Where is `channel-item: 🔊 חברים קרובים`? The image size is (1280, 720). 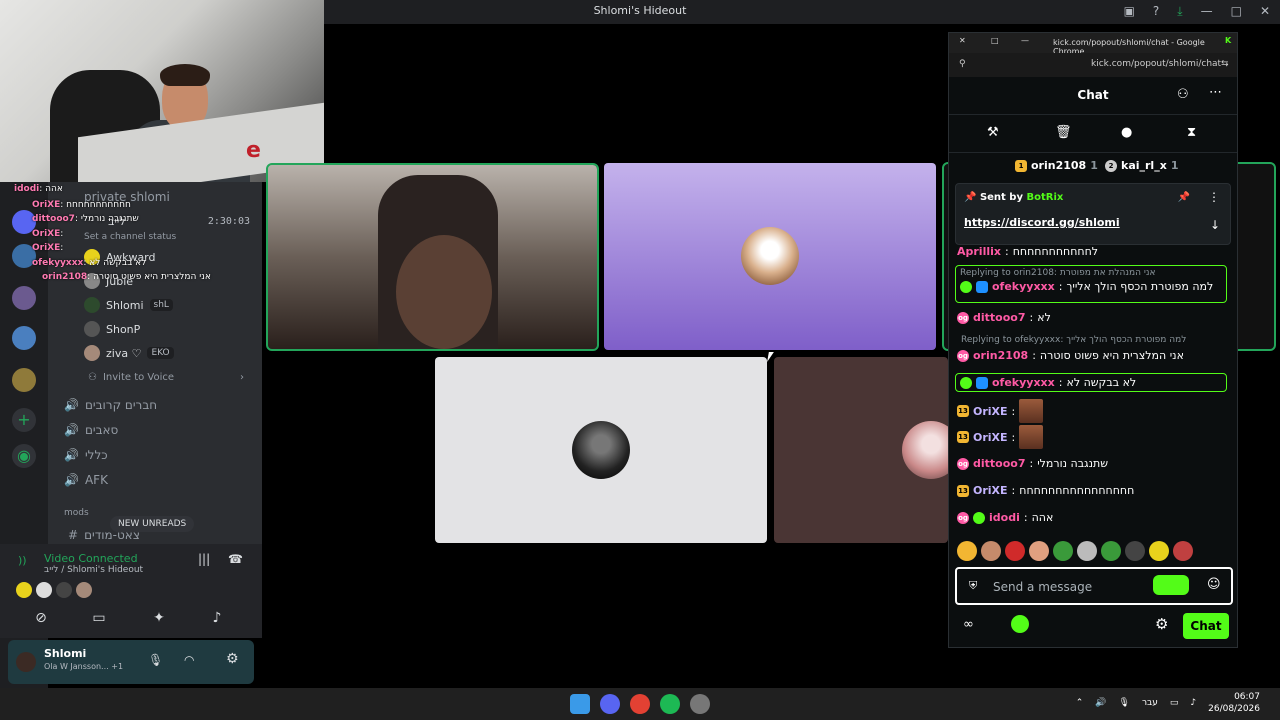
channel-item: 🔊 חברים קרובים is located at coordinates (110, 405).